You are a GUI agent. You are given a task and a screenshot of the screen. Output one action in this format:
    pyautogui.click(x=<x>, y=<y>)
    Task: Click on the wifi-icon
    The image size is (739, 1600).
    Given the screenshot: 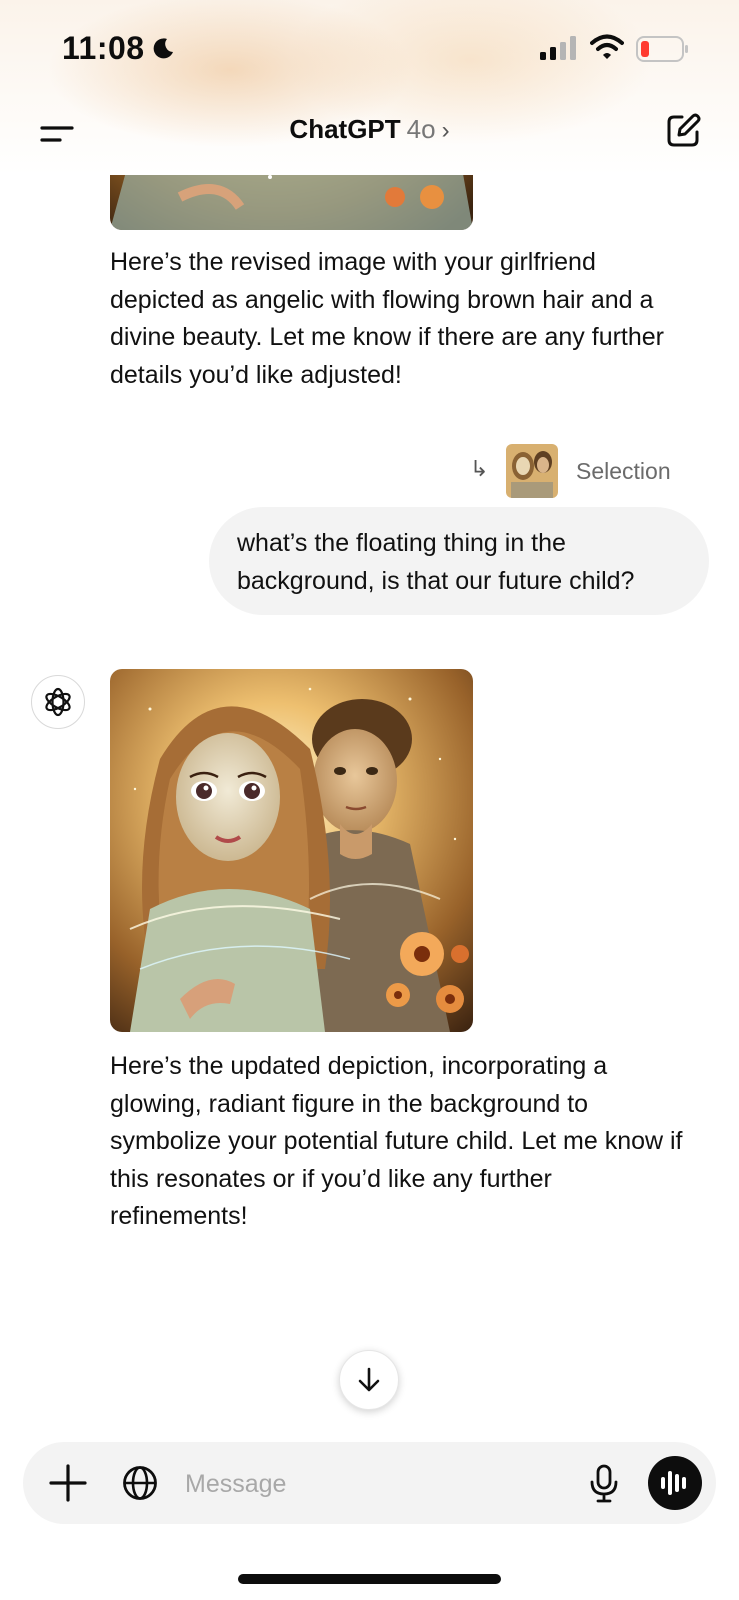 What is the action you would take?
    pyautogui.click(x=607, y=46)
    